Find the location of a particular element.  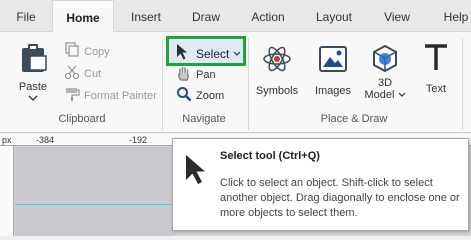

paste-button: Paste is located at coordinates (33, 73).